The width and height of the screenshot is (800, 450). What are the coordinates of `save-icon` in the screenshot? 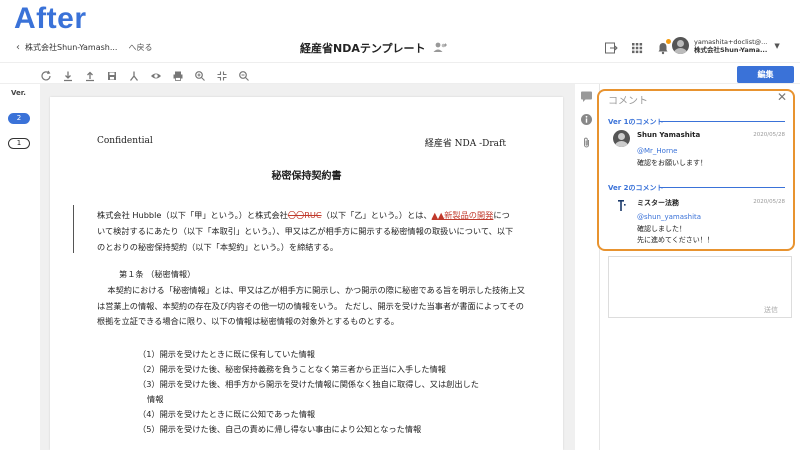 It's located at (112, 73).